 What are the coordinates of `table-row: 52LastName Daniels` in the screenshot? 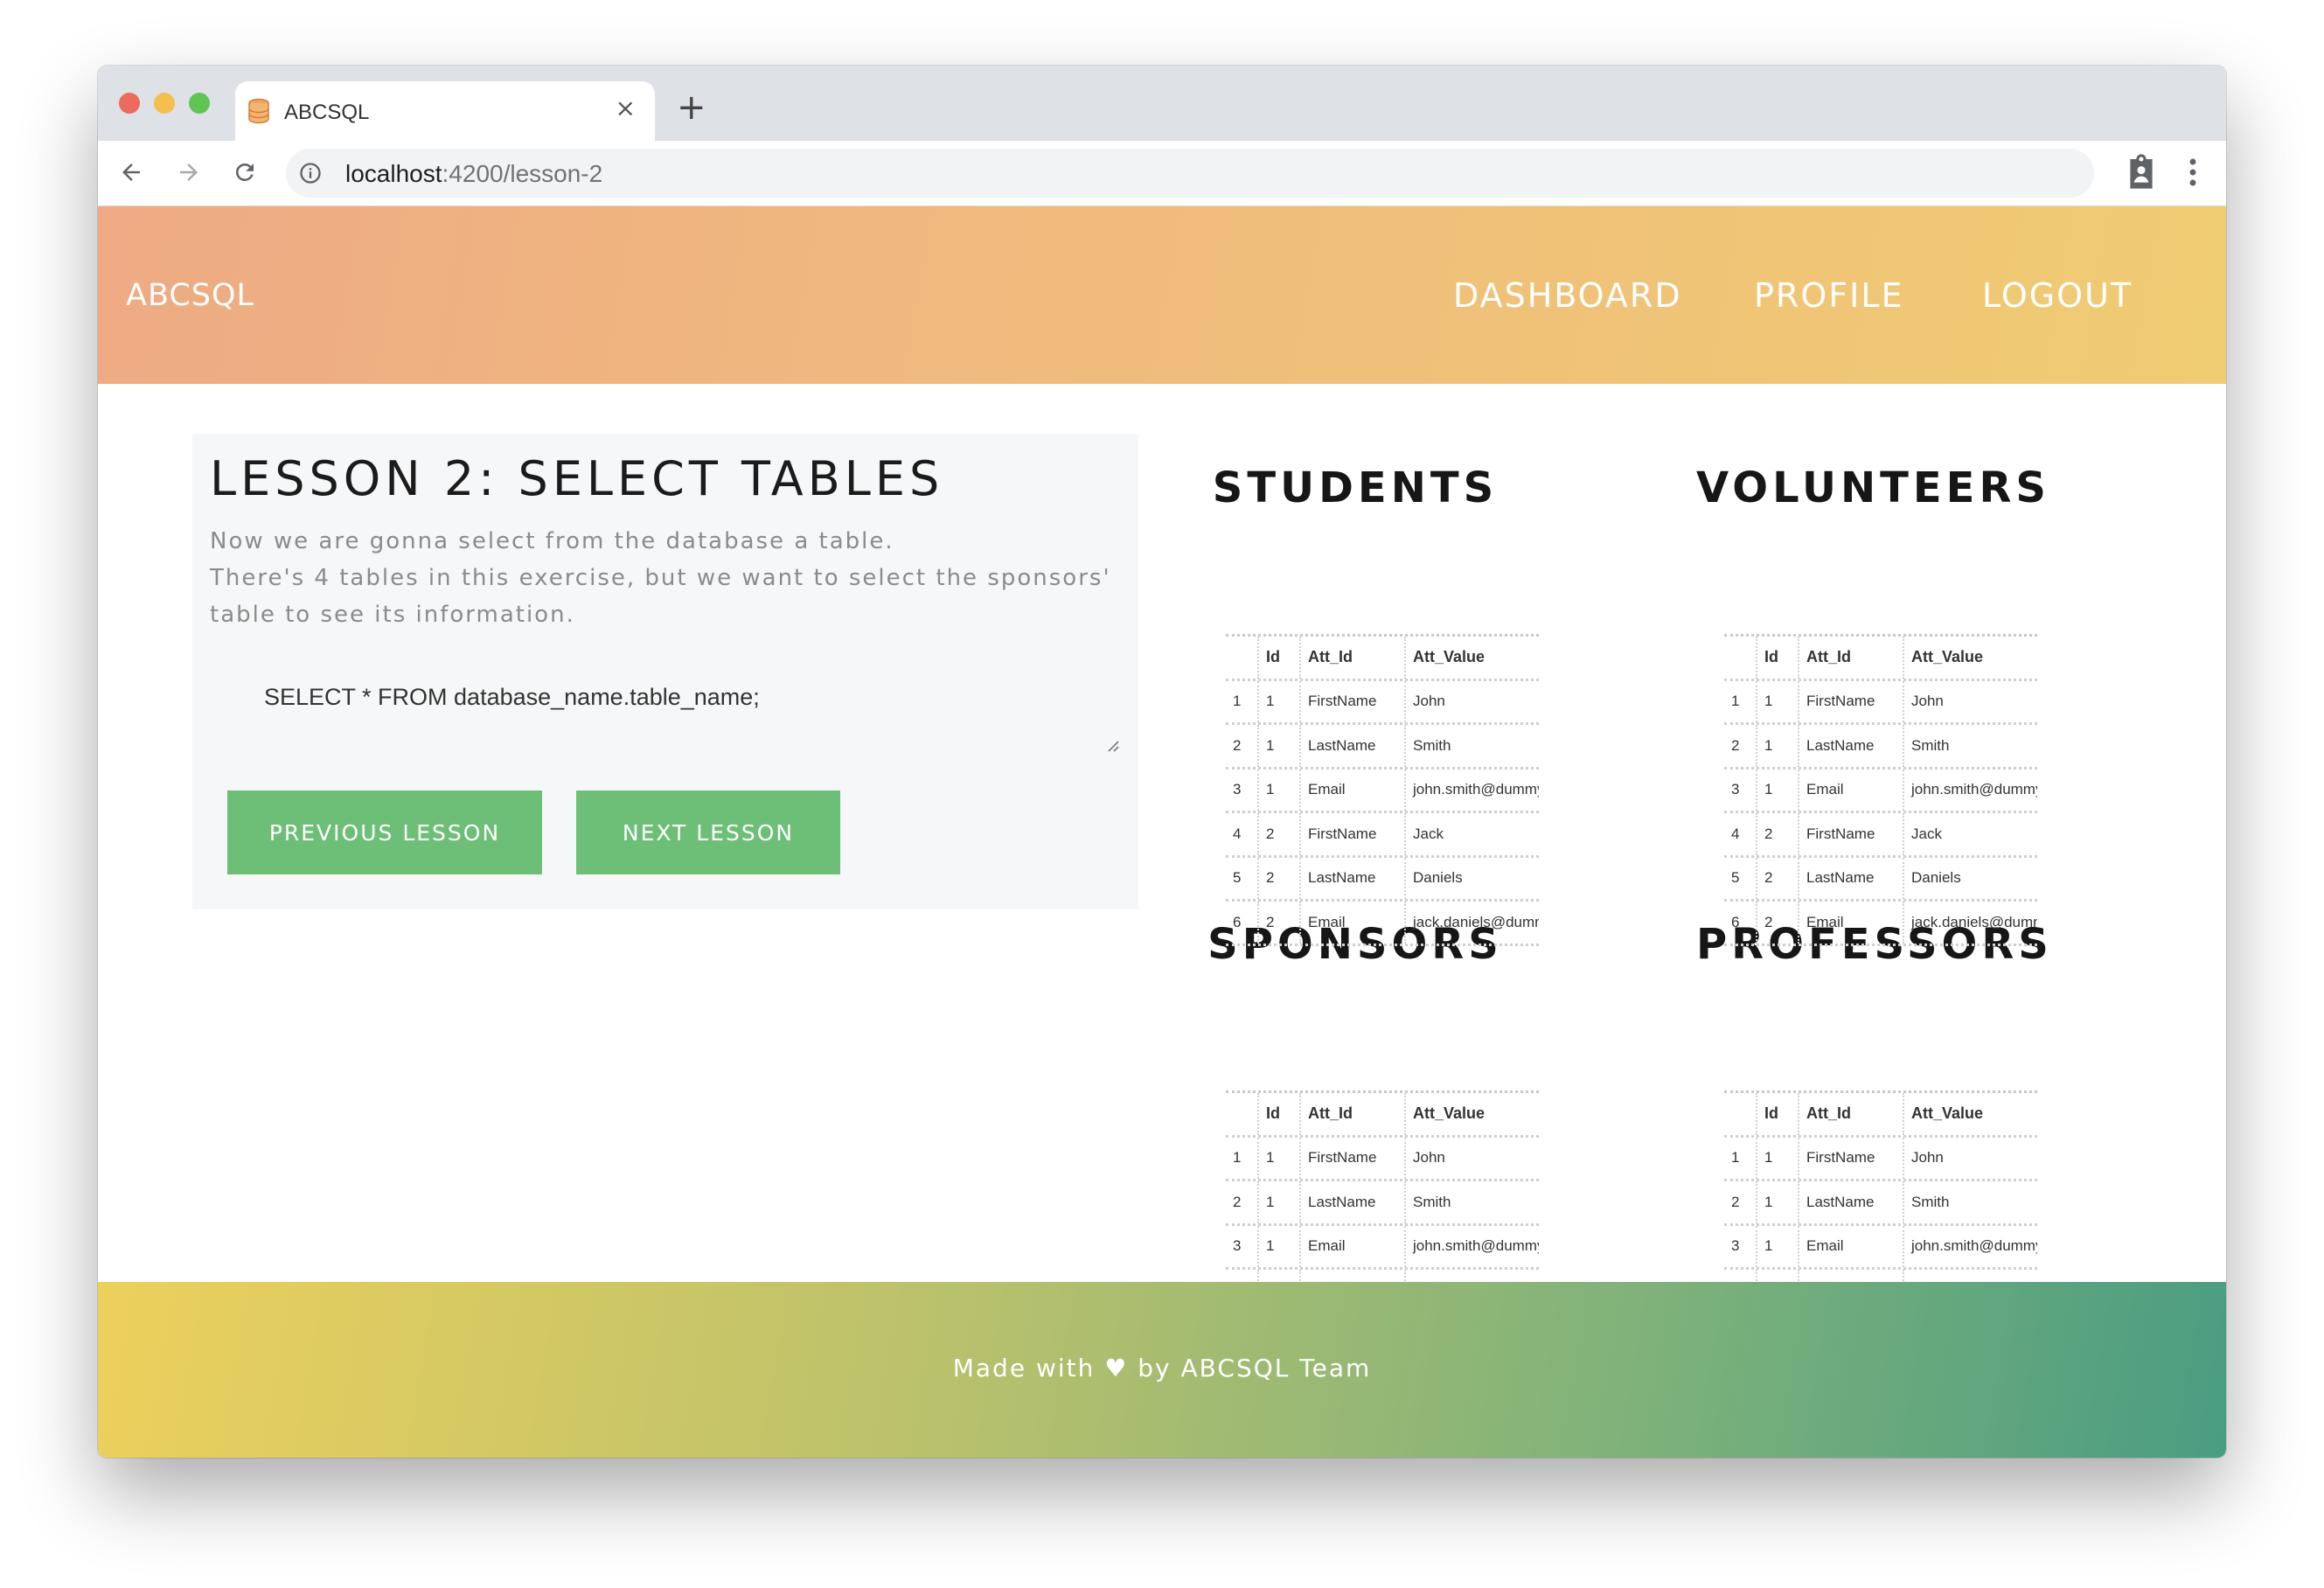 It's located at (1382, 880).